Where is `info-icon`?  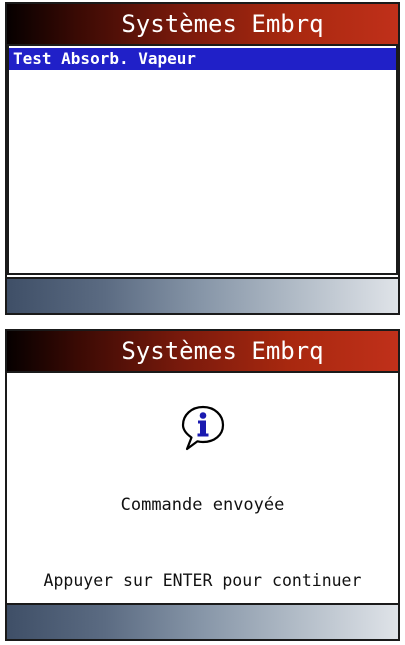
info-icon is located at coordinates (202, 428).